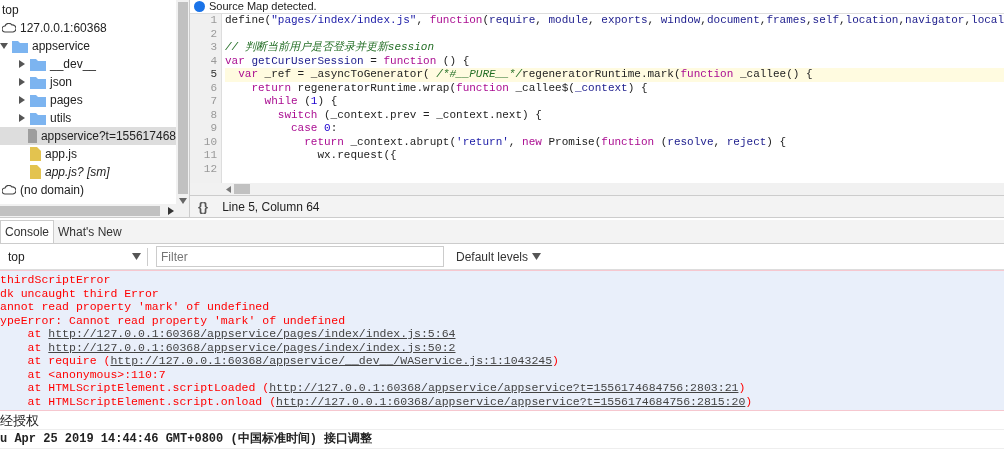 The image size is (1004, 453). Describe the element at coordinates (300, 256) in the screenshot. I see `filter-field: Filter` at that location.